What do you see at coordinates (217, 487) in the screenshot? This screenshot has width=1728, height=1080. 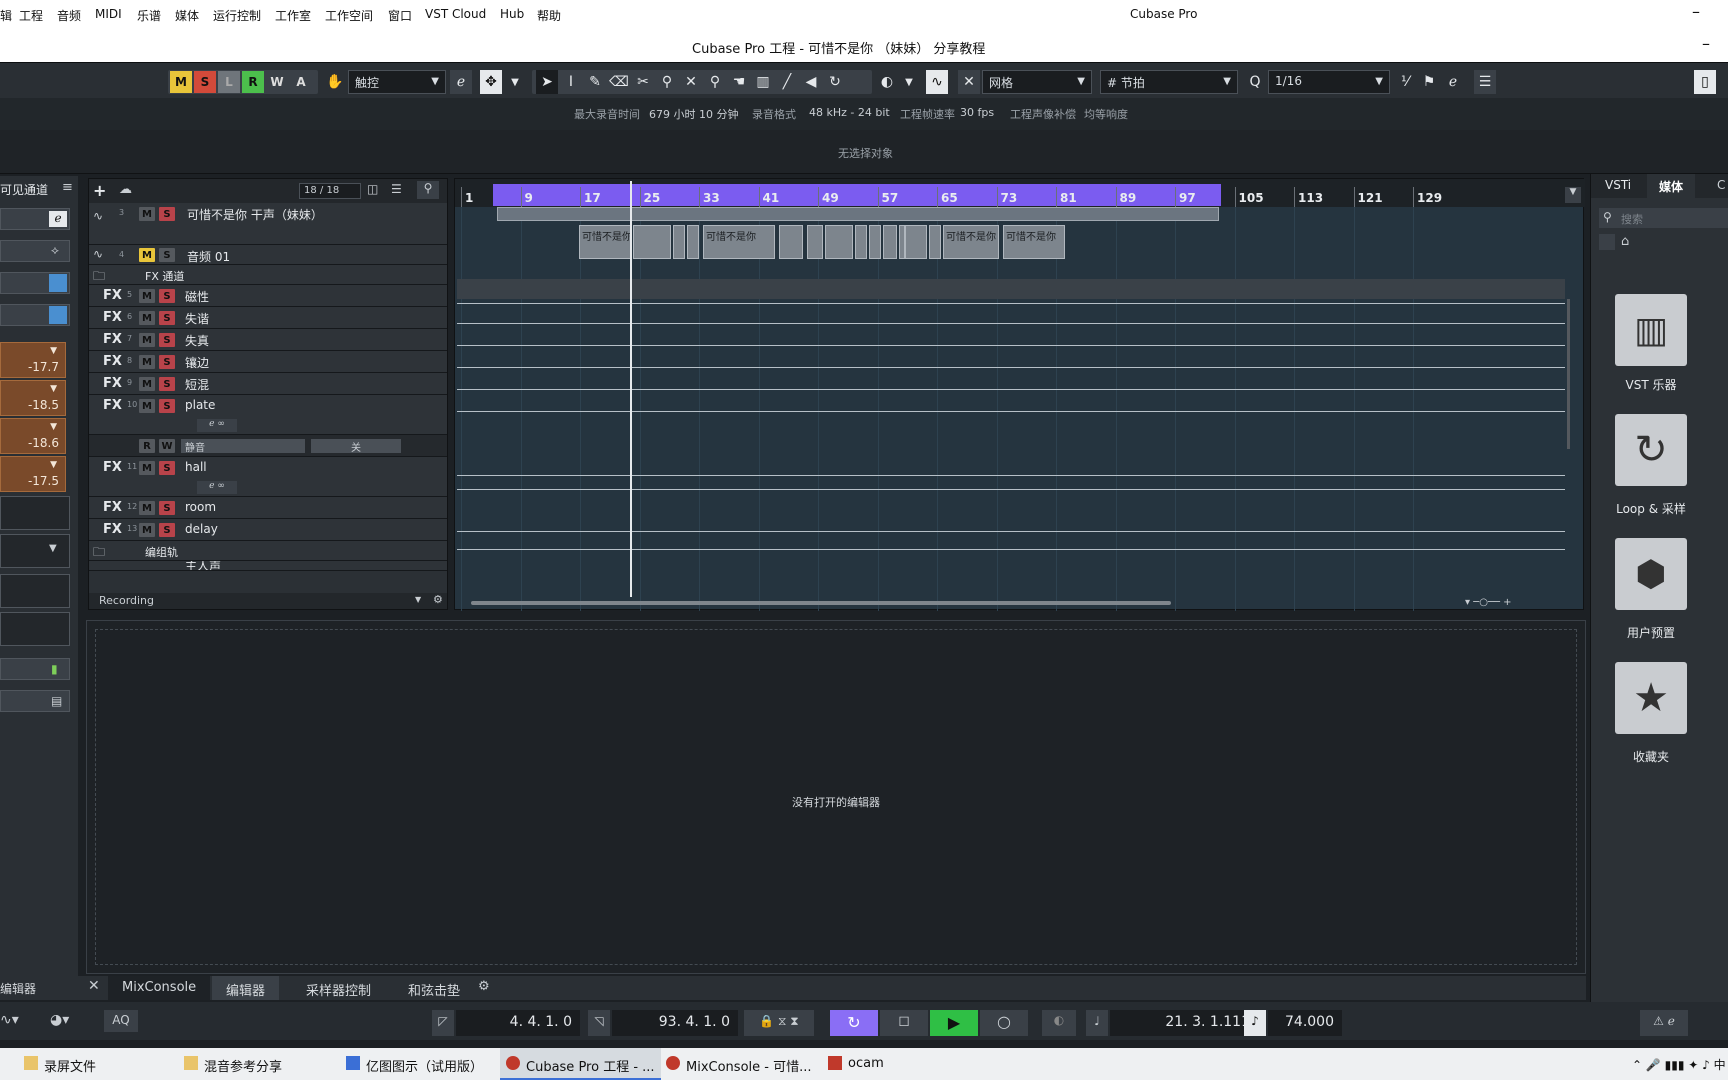 I see `edit-link-icon: ℯ ∞` at bounding box center [217, 487].